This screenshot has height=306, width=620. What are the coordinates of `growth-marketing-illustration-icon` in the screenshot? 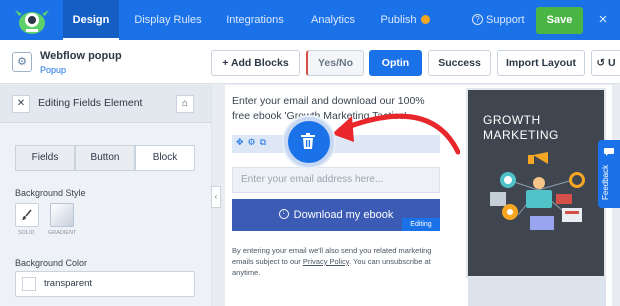 It's located at (537, 191).